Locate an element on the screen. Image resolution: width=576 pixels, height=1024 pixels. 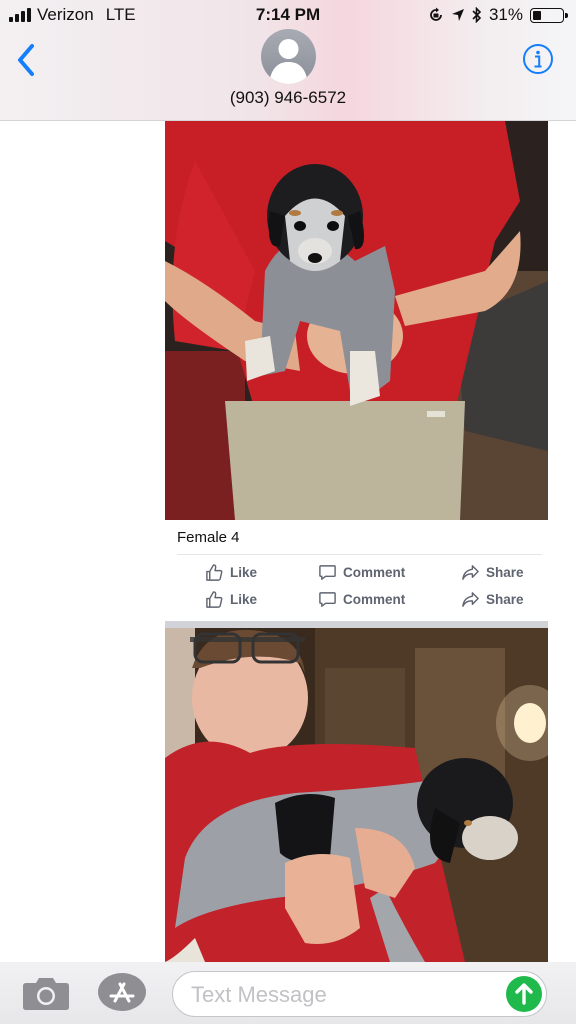
info-button is located at coordinates (538, 59).